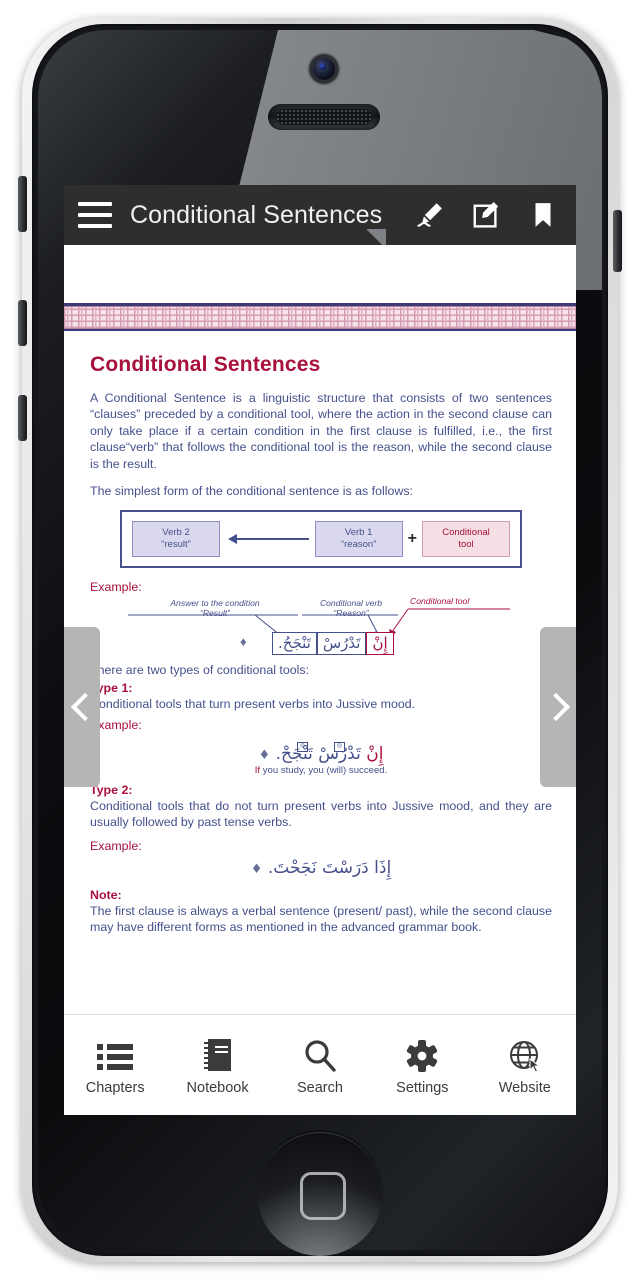 The height and width of the screenshot is (1280, 640). Describe the element at coordinates (617, 241) in the screenshot. I see `power-button` at that location.